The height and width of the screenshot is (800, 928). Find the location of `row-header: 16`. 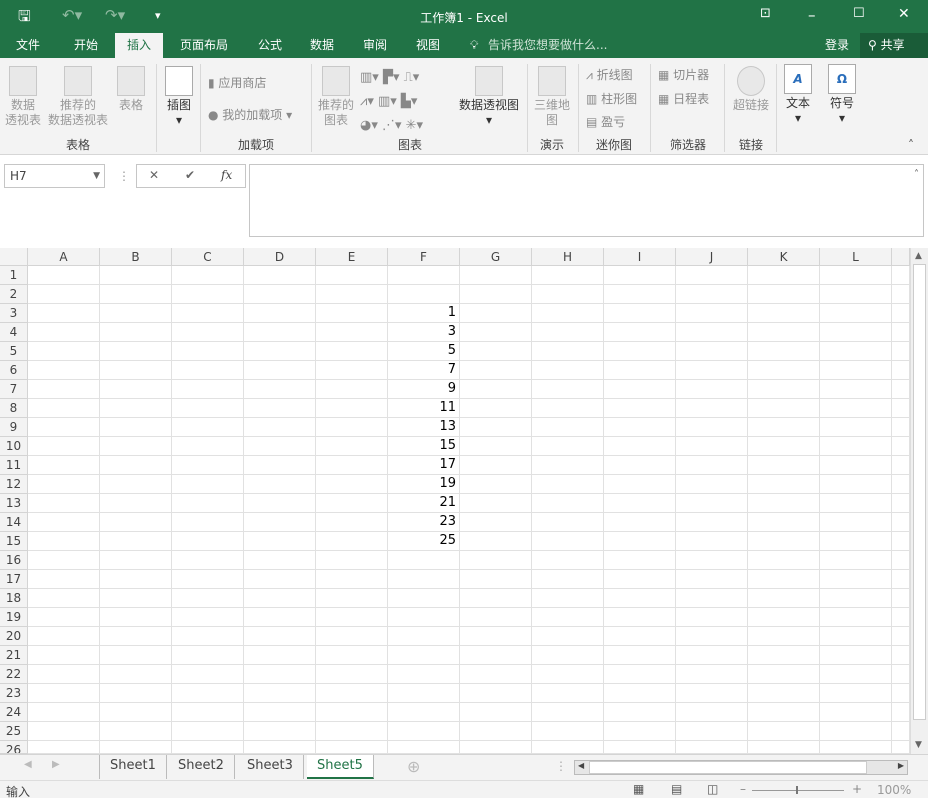

row-header: 16 is located at coordinates (14, 560).